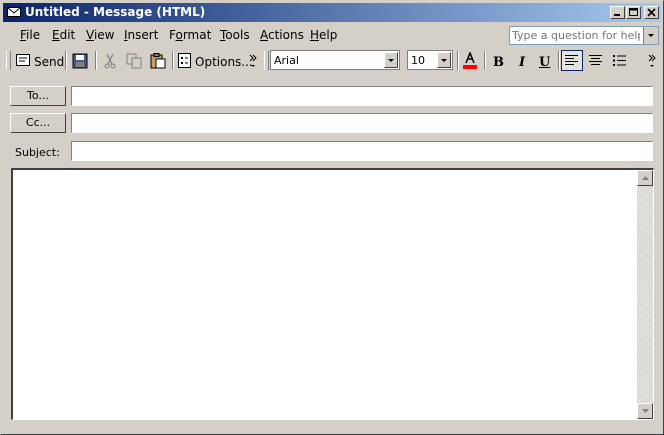 This screenshot has height=435, width=664. I want to click on font-color-icon, so click(470, 60).